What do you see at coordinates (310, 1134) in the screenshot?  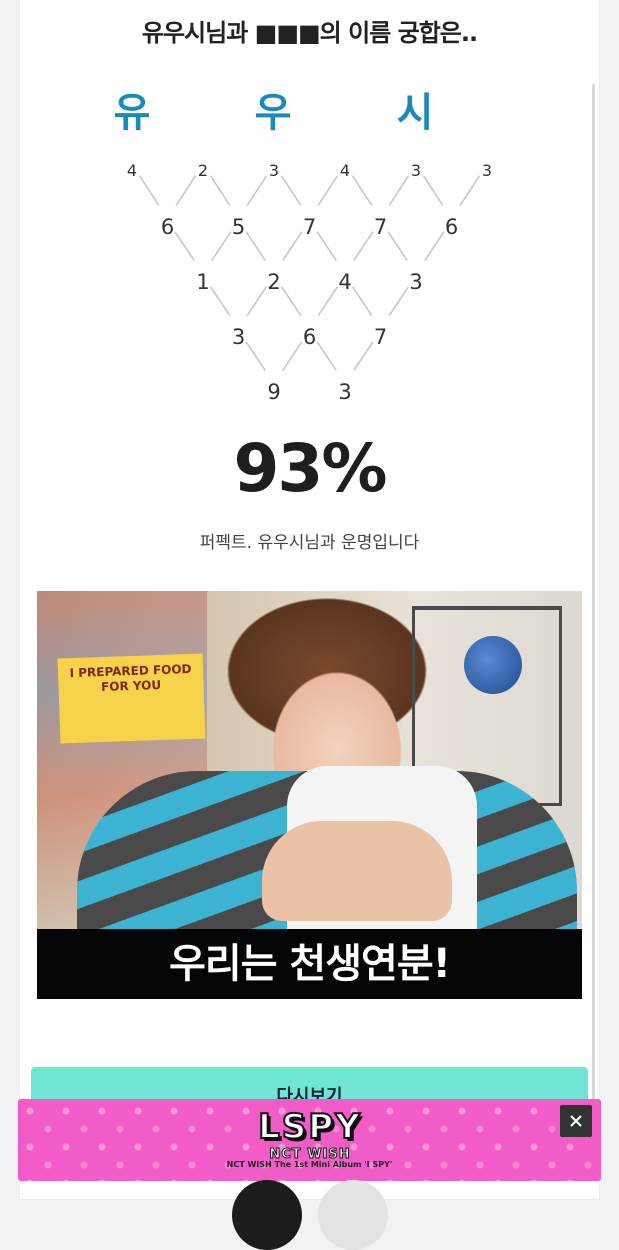 I see `ad-logo: LSPY NCT WISH` at bounding box center [310, 1134].